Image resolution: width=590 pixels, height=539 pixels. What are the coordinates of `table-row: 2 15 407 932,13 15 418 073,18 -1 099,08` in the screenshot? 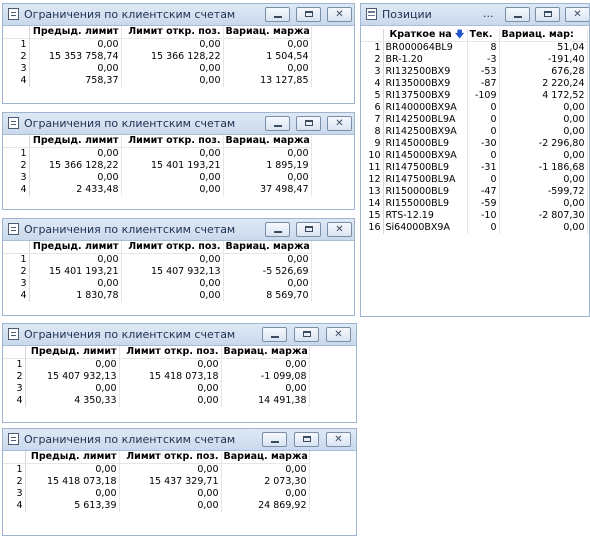 It's located at (156, 377).